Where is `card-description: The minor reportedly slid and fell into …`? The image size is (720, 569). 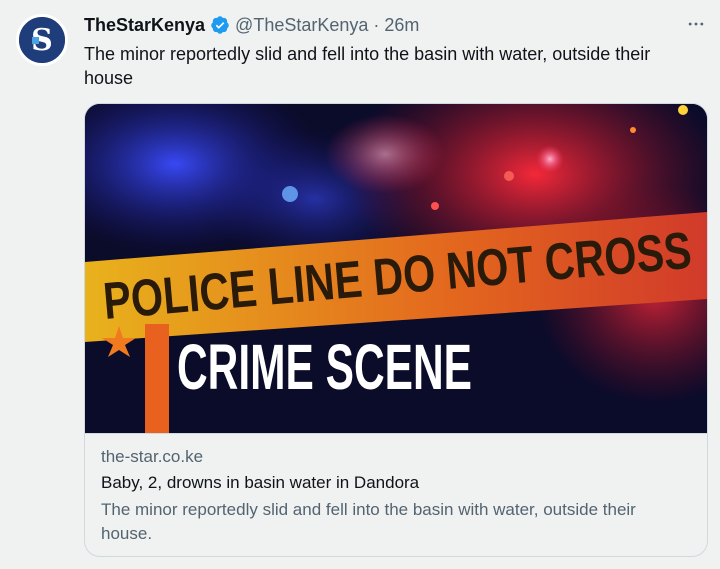
card-description: The minor reportedly slid and fell into … is located at coordinates (368, 521).